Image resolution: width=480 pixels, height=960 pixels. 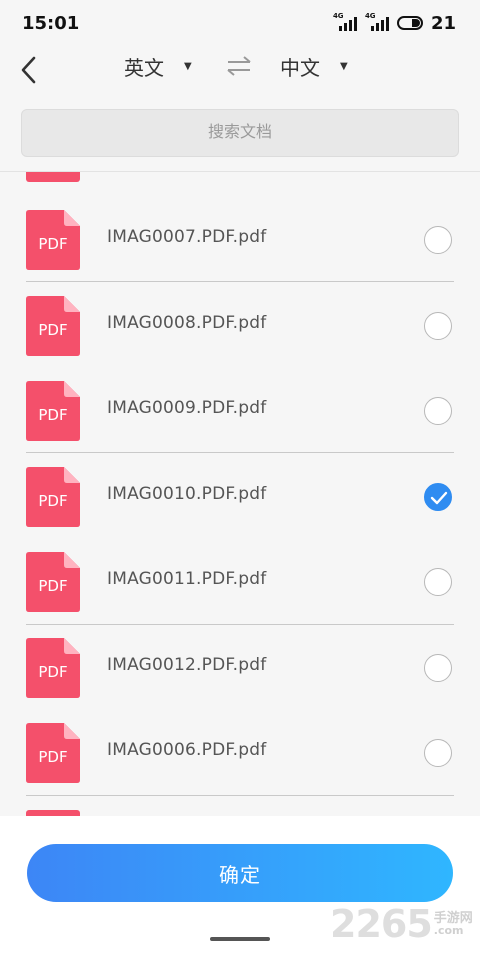 I want to click on battery-level: 21, so click(x=443, y=23).